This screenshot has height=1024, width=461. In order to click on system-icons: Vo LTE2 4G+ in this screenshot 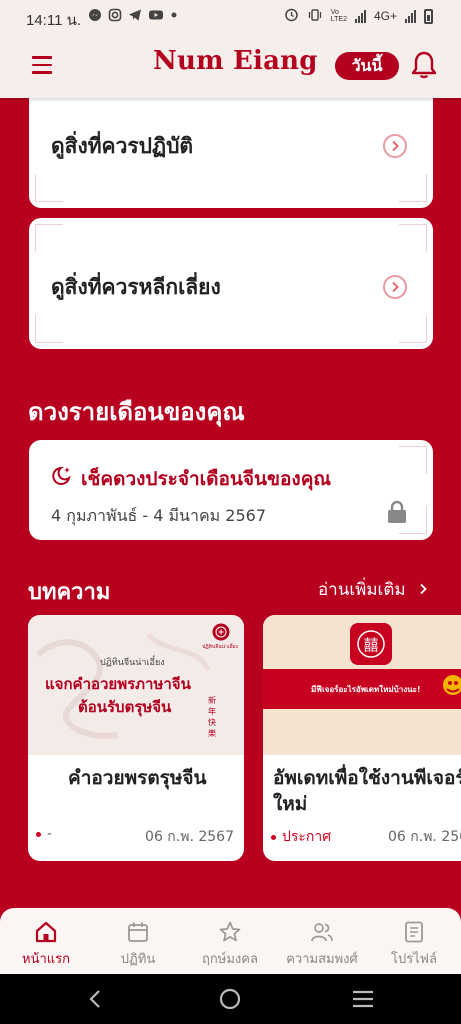, I will do `click(358, 16)`.